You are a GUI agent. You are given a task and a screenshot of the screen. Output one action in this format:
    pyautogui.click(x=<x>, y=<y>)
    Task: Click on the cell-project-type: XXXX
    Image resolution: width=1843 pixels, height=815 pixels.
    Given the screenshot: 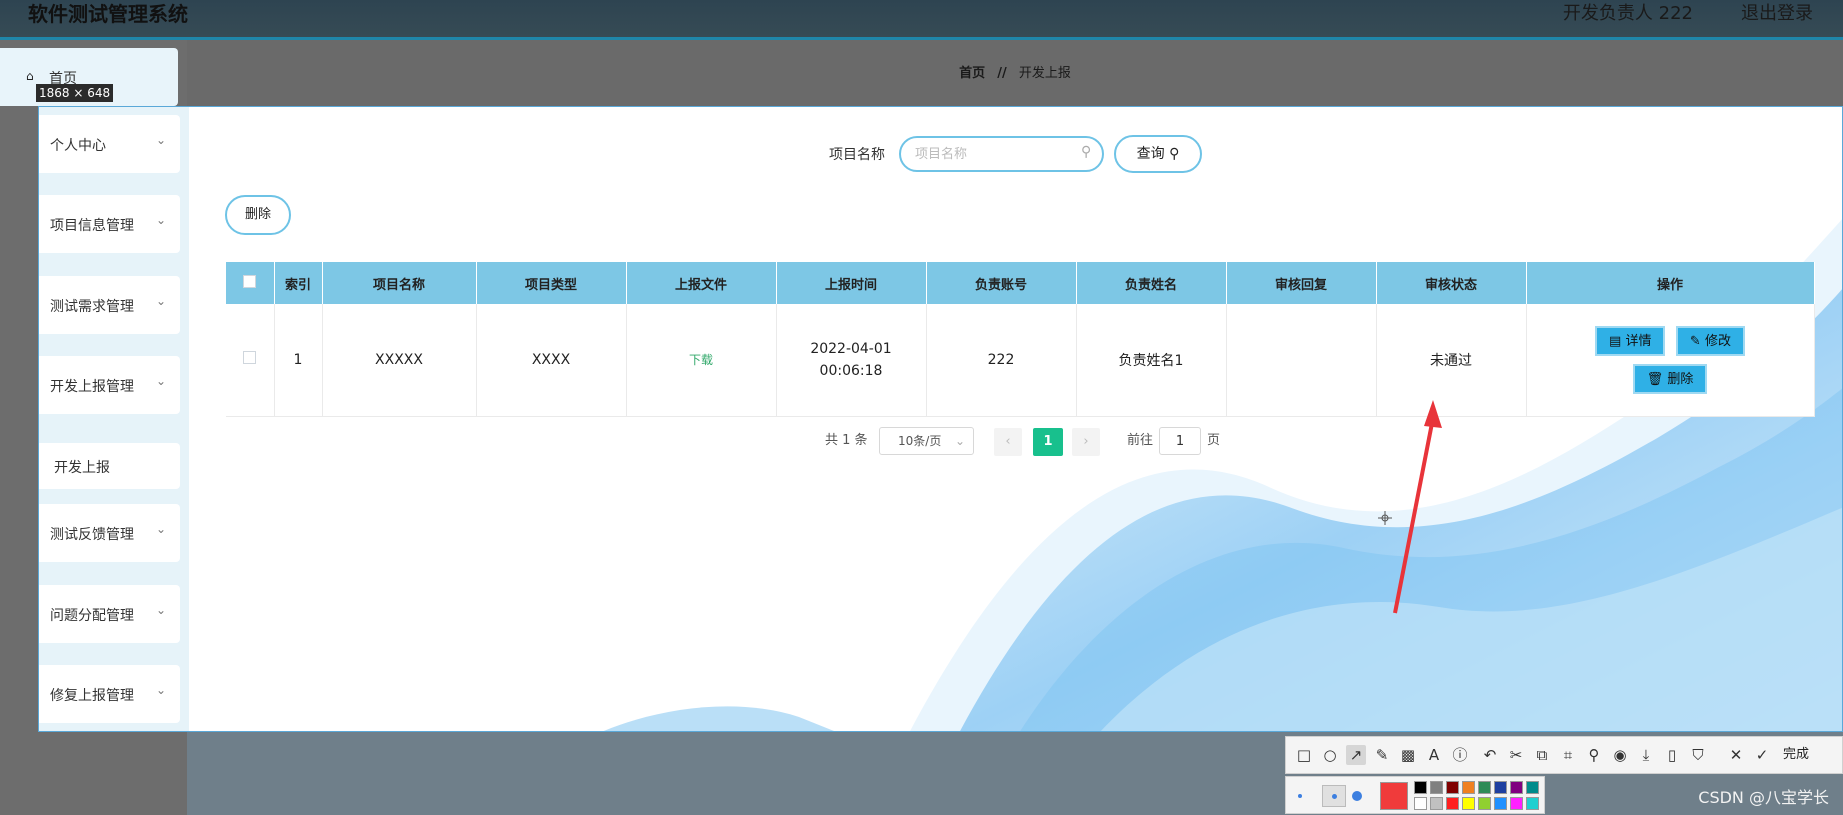 What is the action you would take?
    pyautogui.click(x=551, y=360)
    